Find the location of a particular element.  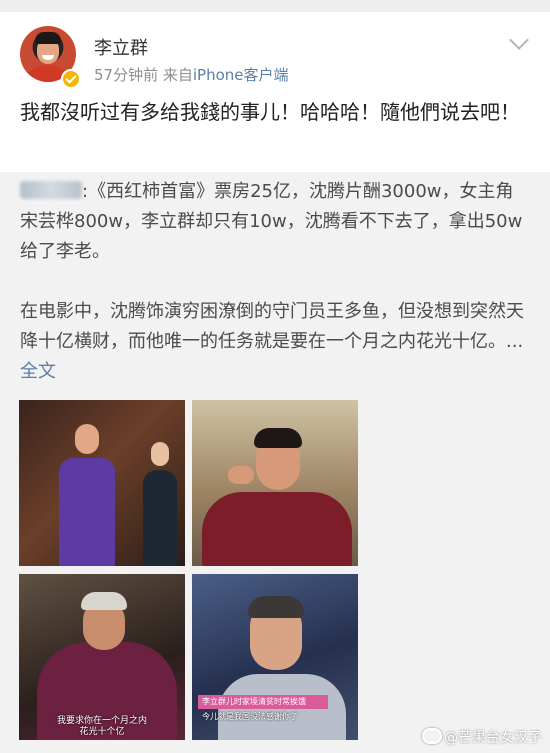

photo-3: 我要求你在一个月之内 花光十个亿 is located at coordinates (102, 657).